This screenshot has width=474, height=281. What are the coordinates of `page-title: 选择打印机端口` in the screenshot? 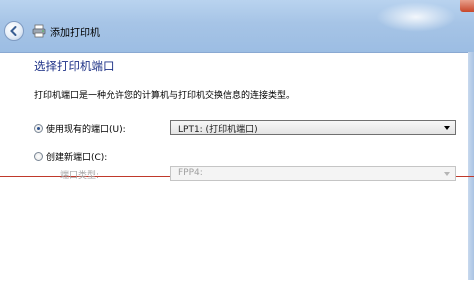 It's located at (74, 66).